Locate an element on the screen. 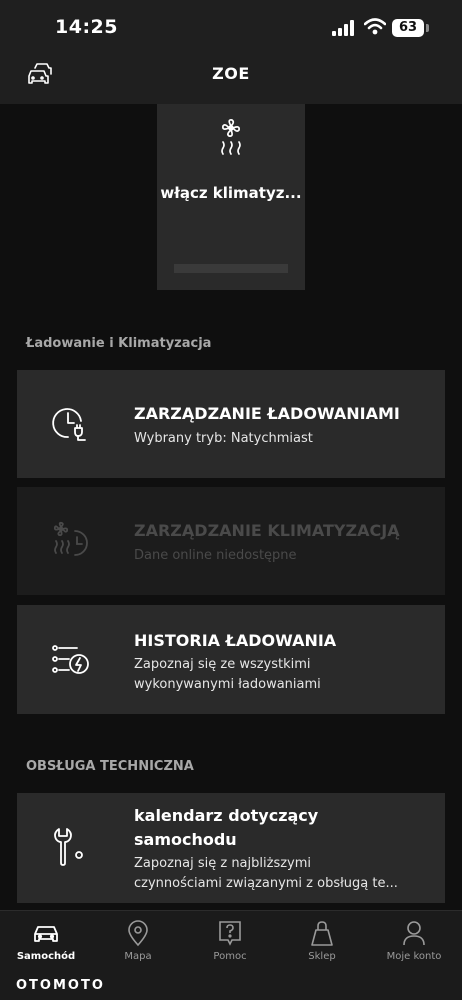  page-title: ZOE is located at coordinates (231, 73).